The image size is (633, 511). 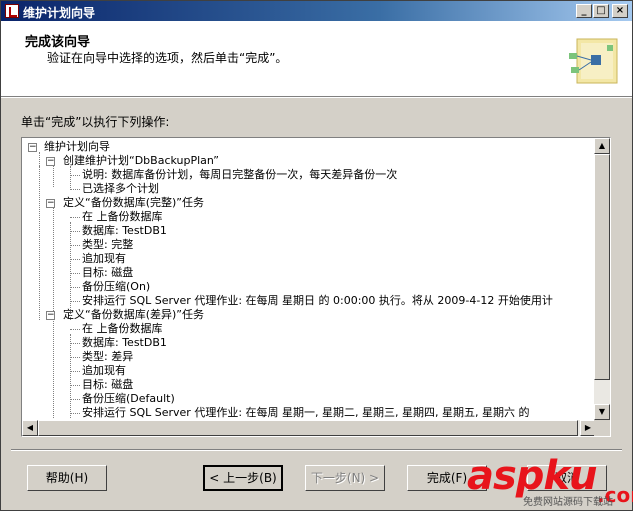 I want to click on close-icon: ×, so click(x=620, y=11).